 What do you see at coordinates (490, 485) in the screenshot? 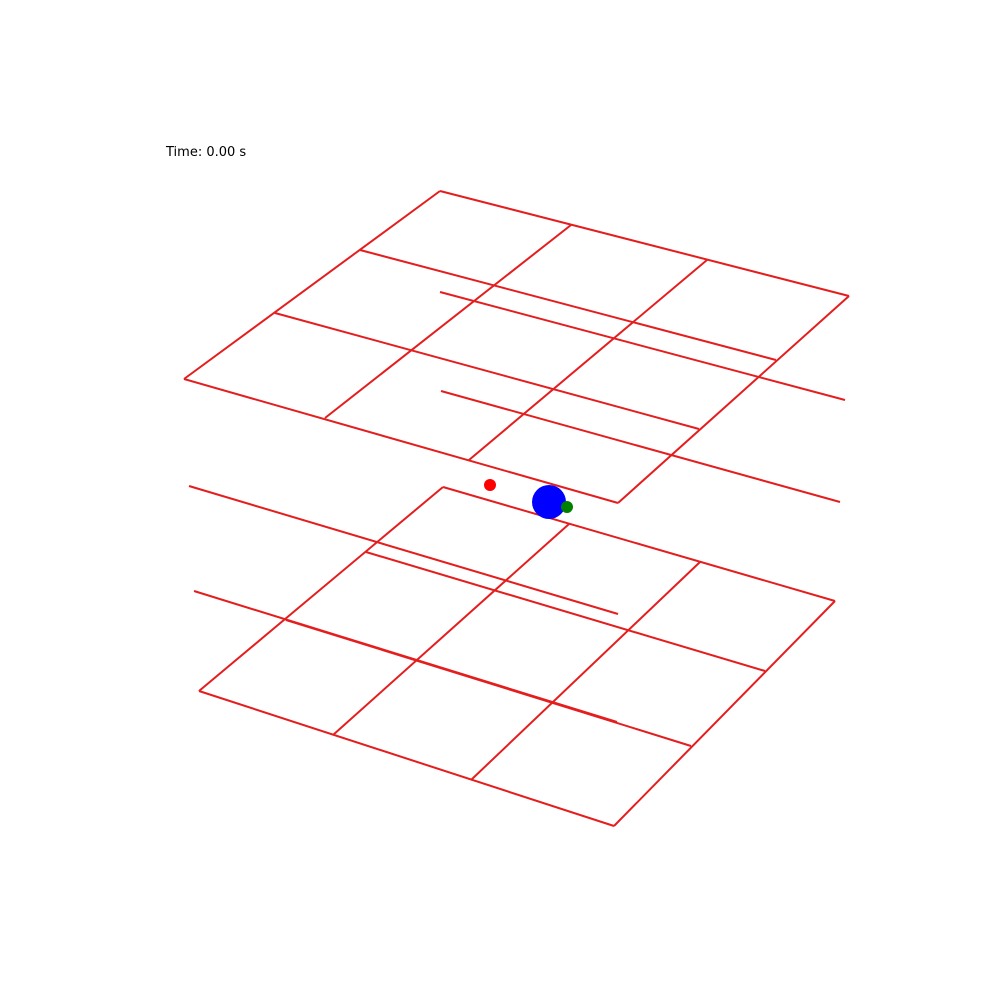
I see `small-red-sphere` at bounding box center [490, 485].